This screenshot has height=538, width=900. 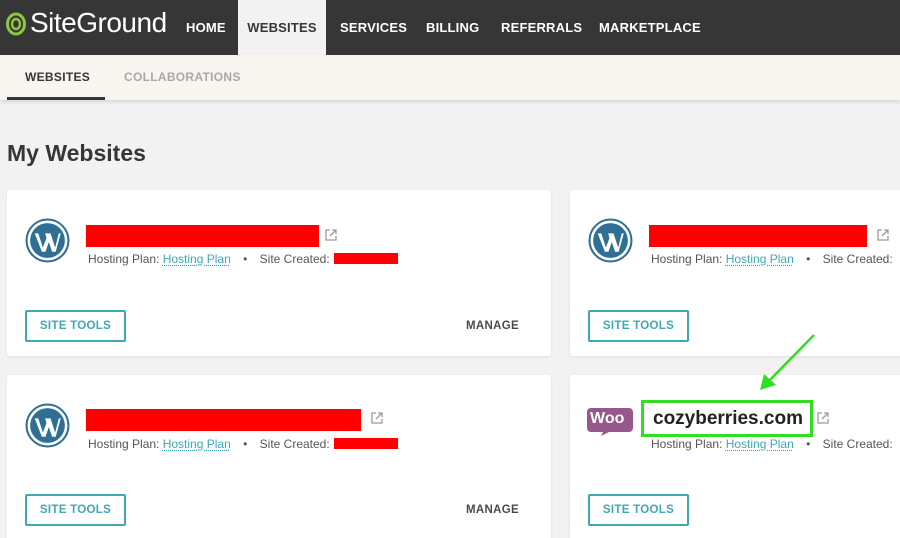 I want to click on nav-websites: WEBSITES, so click(x=282, y=27).